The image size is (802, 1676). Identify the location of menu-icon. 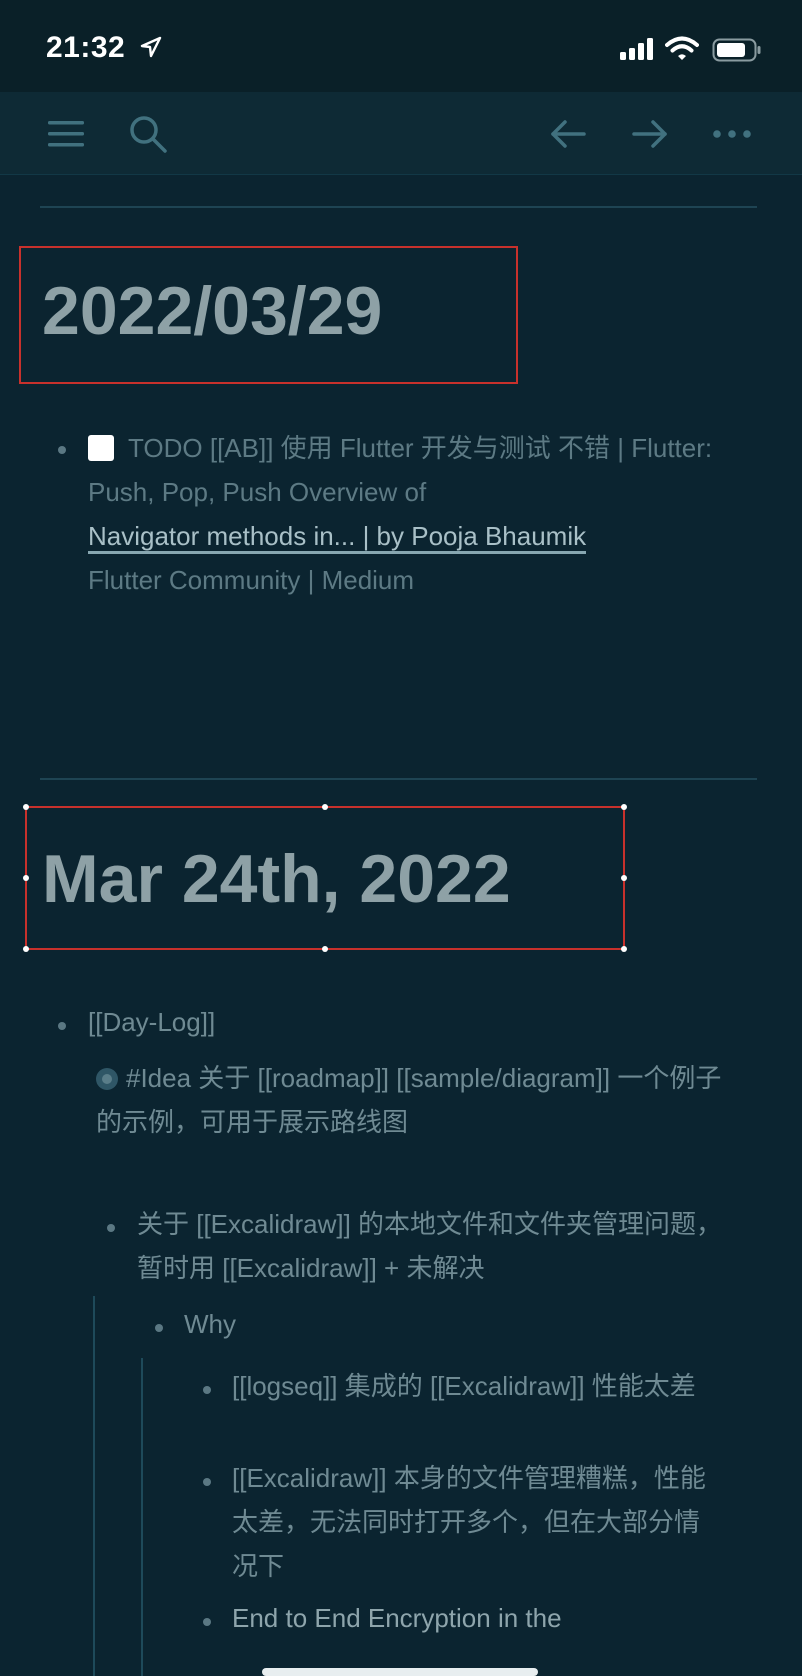
(66, 134).